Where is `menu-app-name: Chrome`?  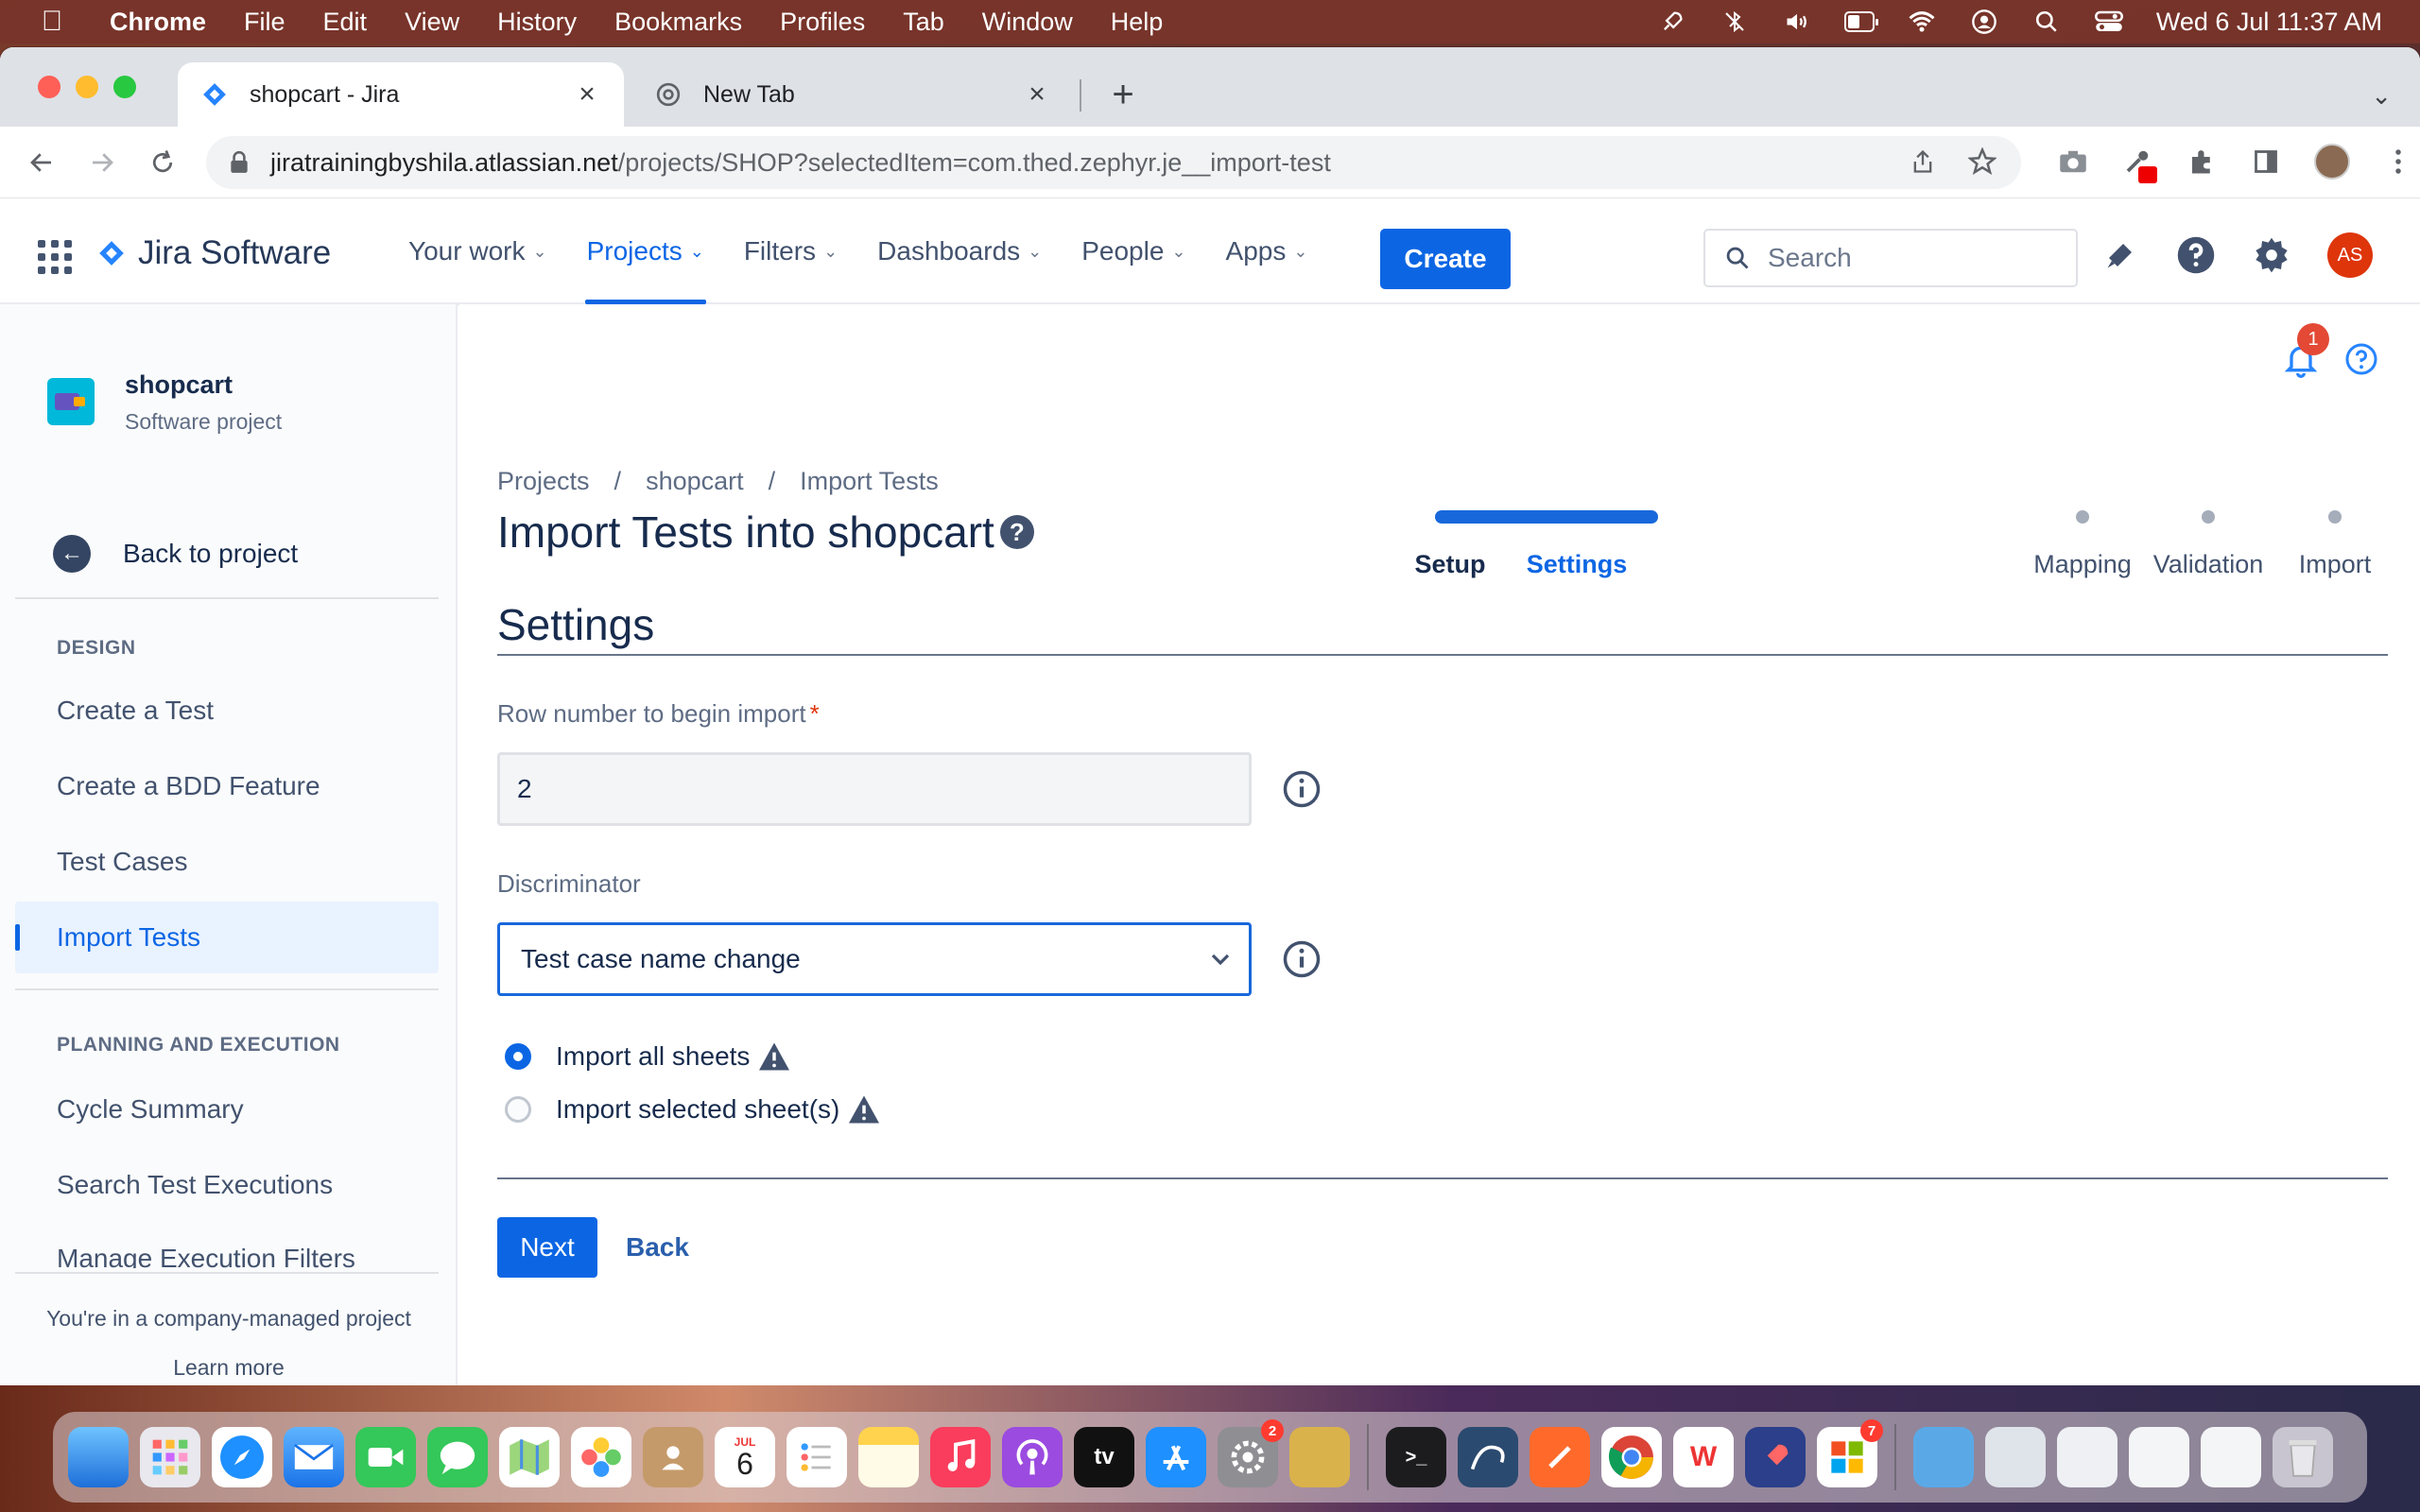 menu-app-name: Chrome is located at coordinates (158, 22).